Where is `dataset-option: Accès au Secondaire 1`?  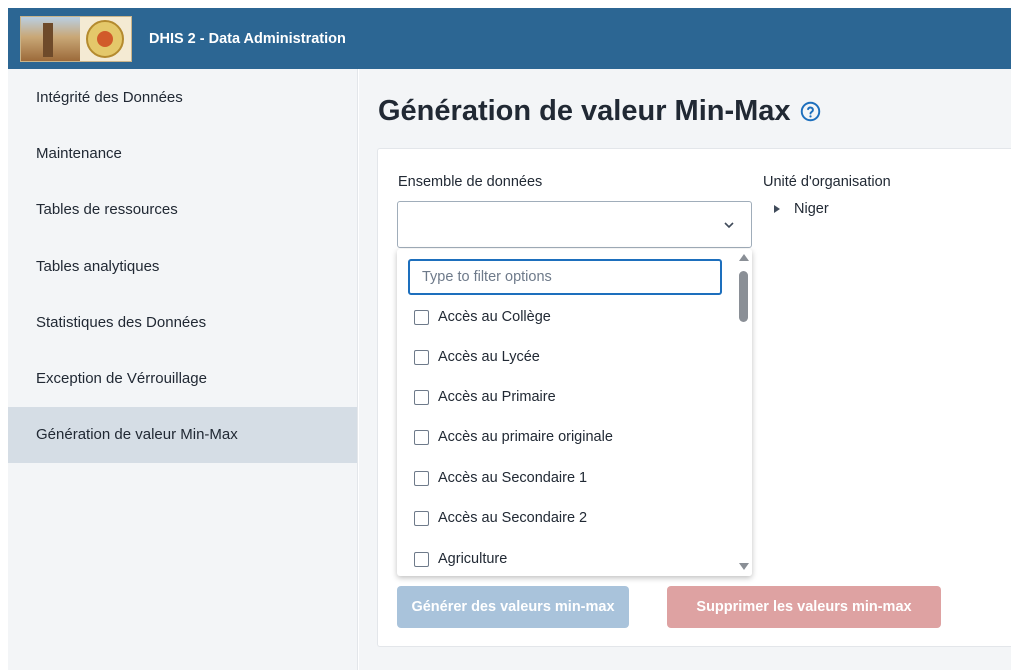 dataset-option: Accès au Secondaire 1 is located at coordinates (500, 478).